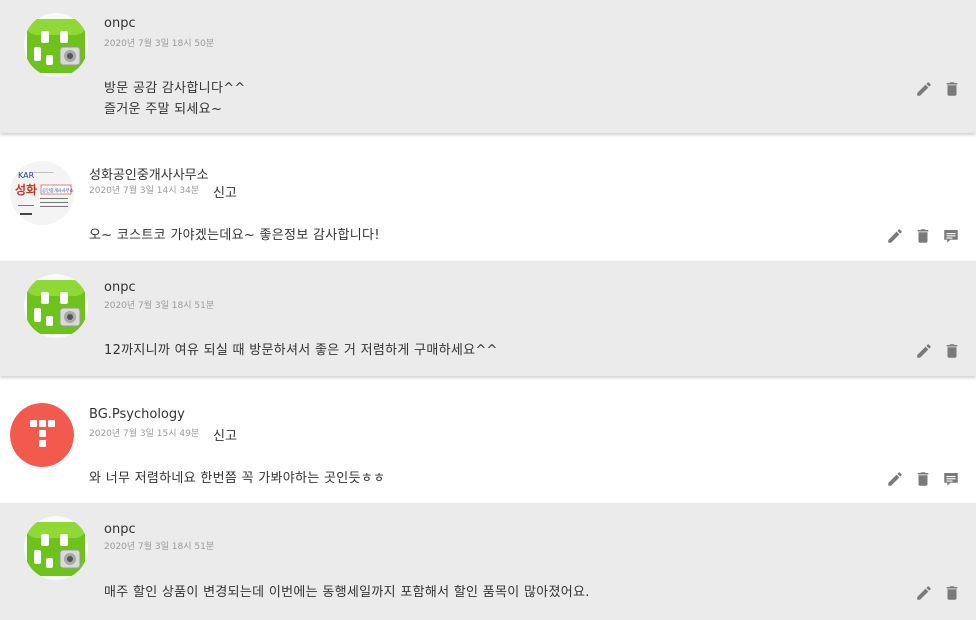  I want to click on comment-date: 2020년 7월 3일 15시 49분, so click(144, 434).